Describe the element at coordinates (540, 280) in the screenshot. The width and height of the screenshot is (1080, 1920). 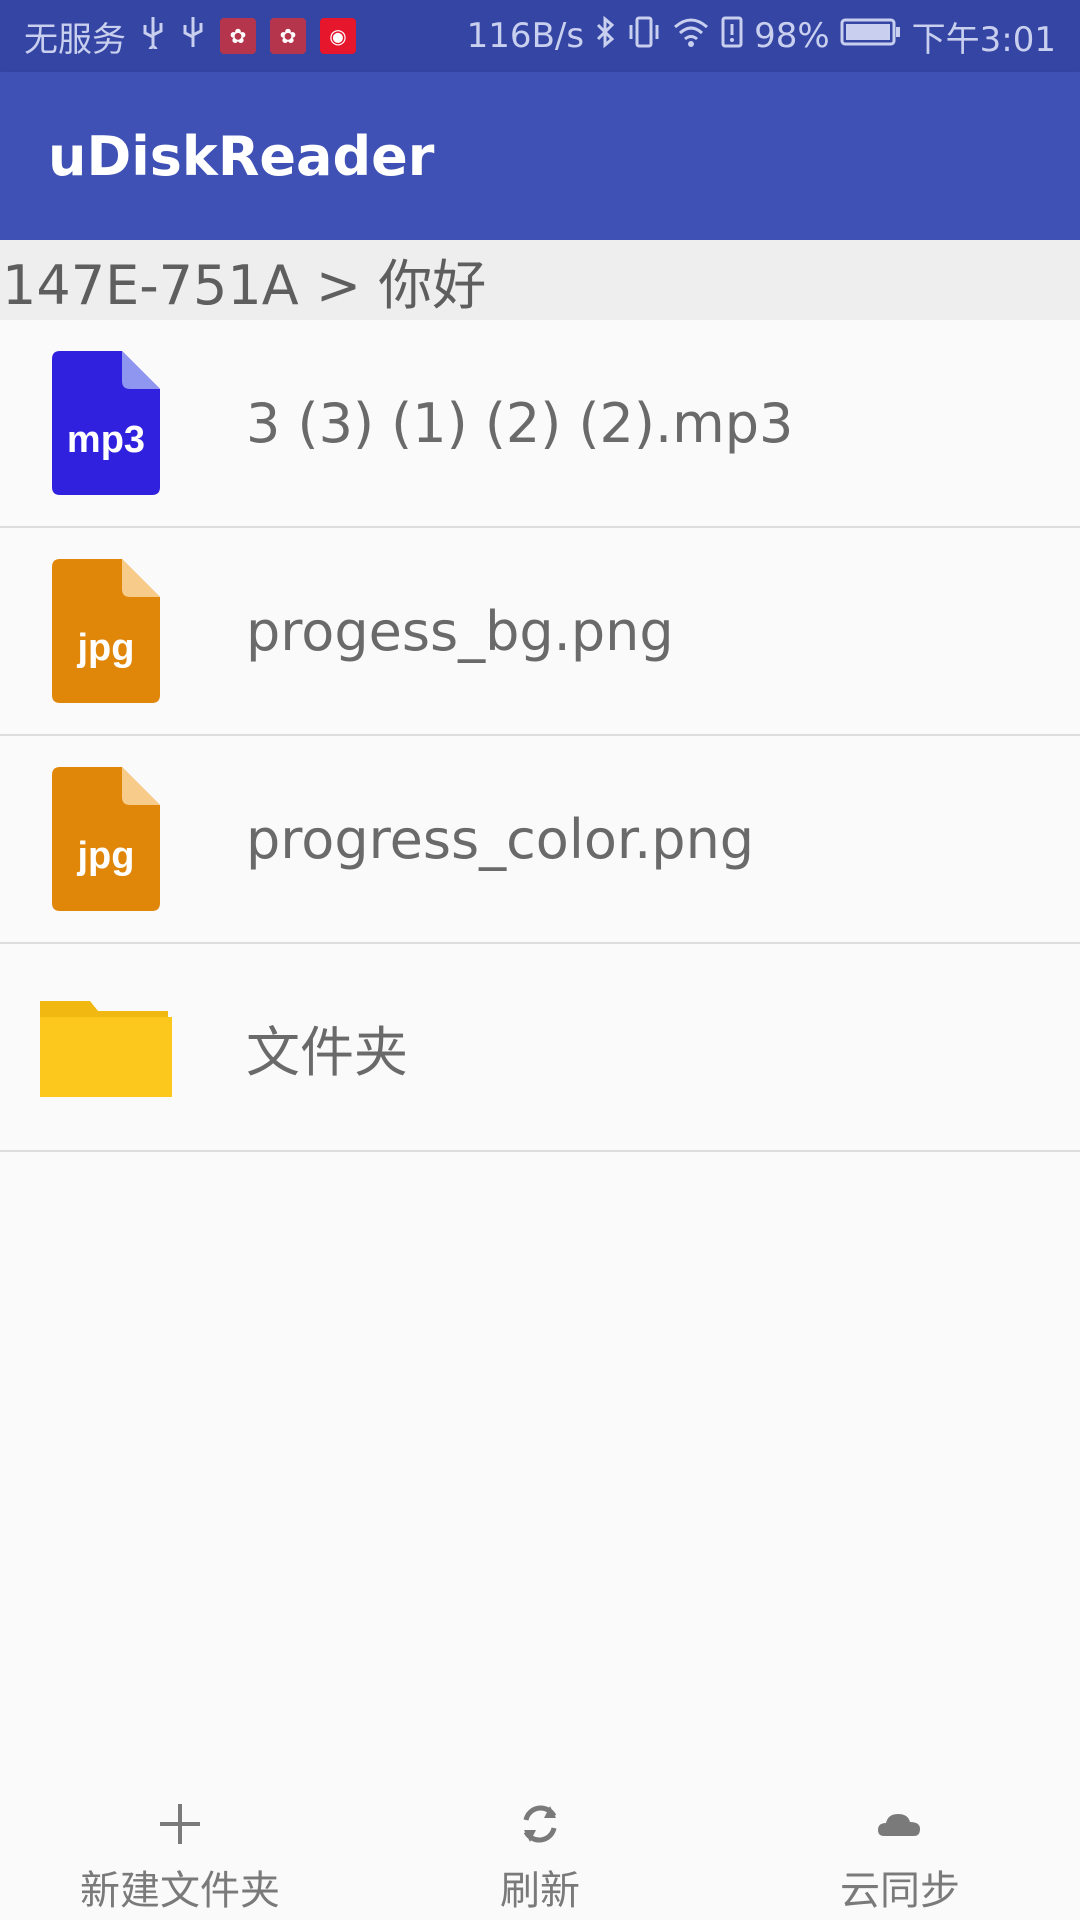
I see `breadcrumb: 147E-751A > 你好` at that location.